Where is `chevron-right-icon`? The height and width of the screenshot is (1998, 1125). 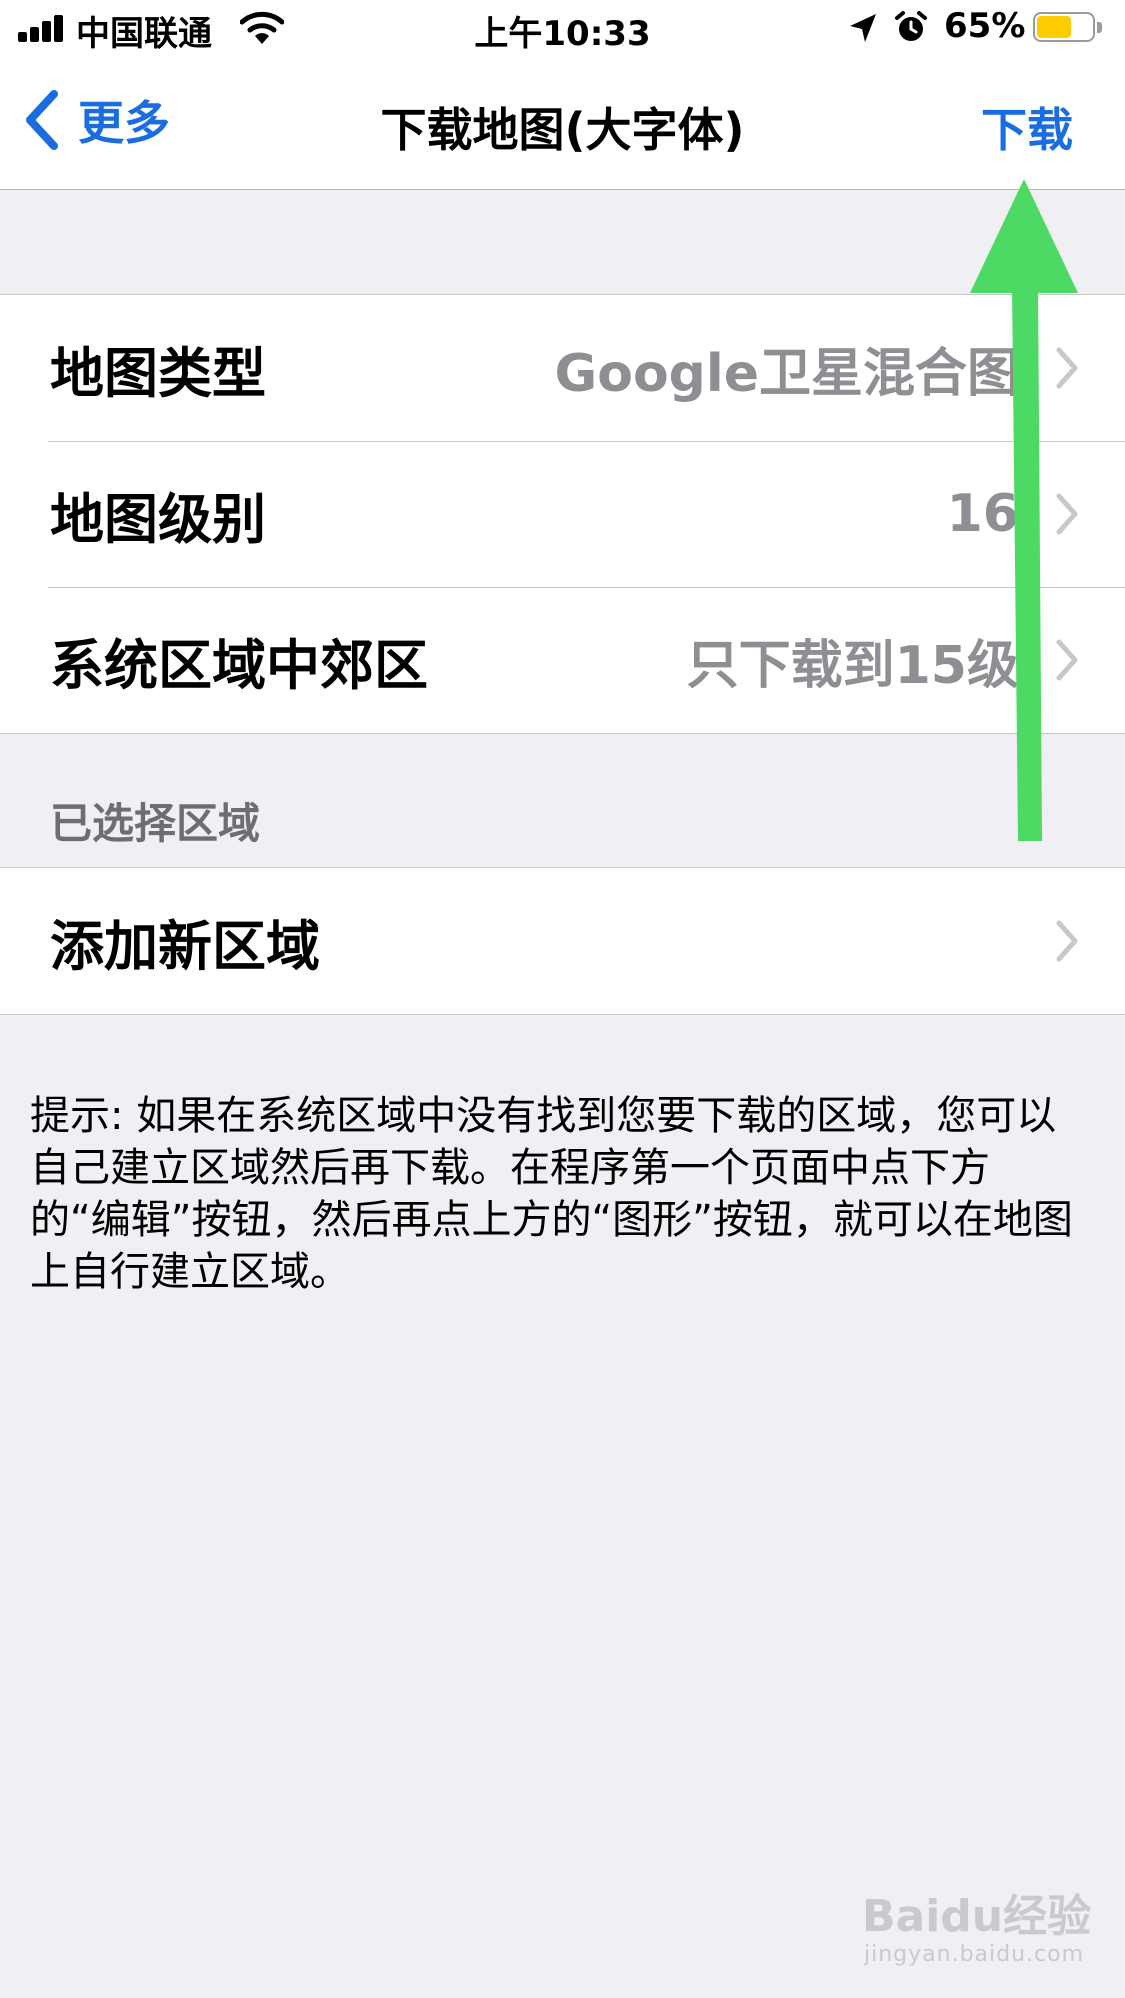 chevron-right-icon is located at coordinates (1067, 941).